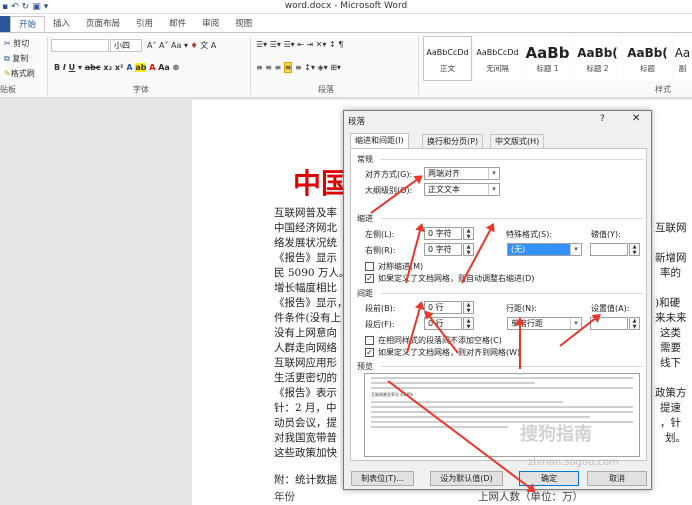 This screenshot has width=692, height=505. What do you see at coordinates (36, 7) in the screenshot?
I see `save-icon: ▣` at bounding box center [36, 7].